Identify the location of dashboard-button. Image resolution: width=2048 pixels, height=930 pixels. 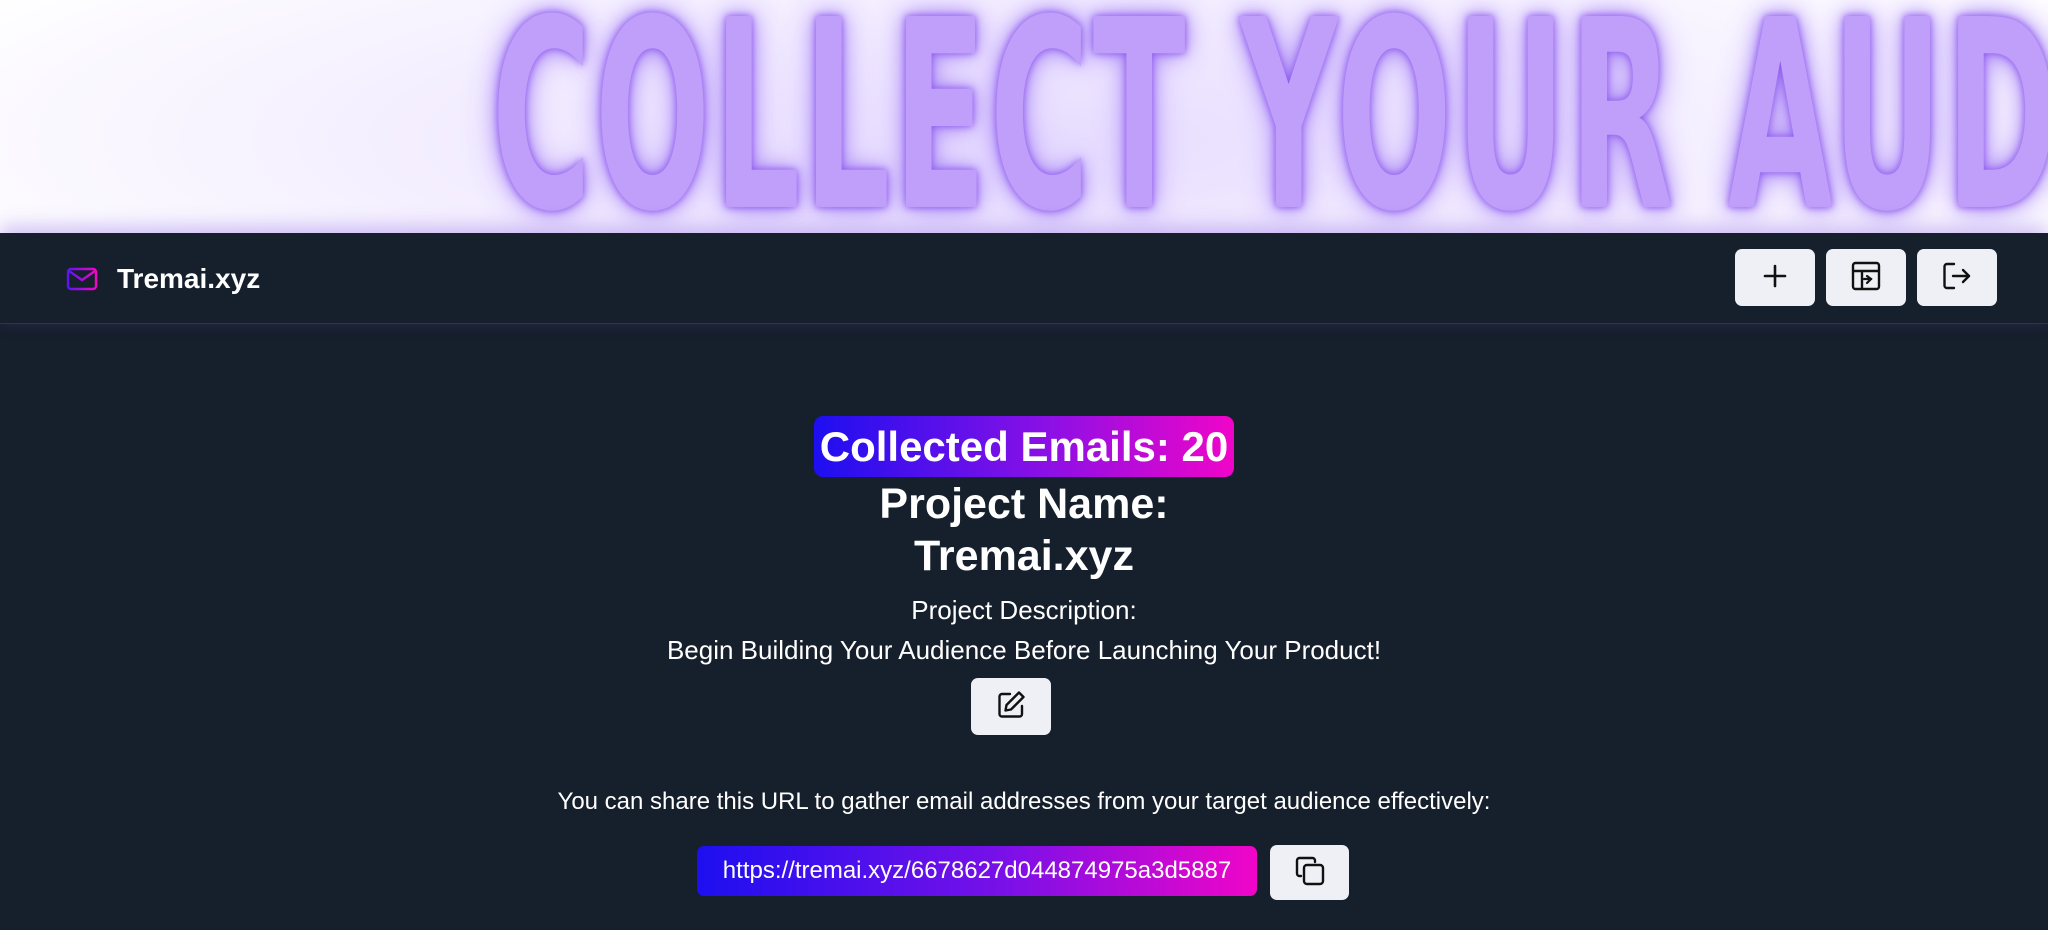
(1866, 277).